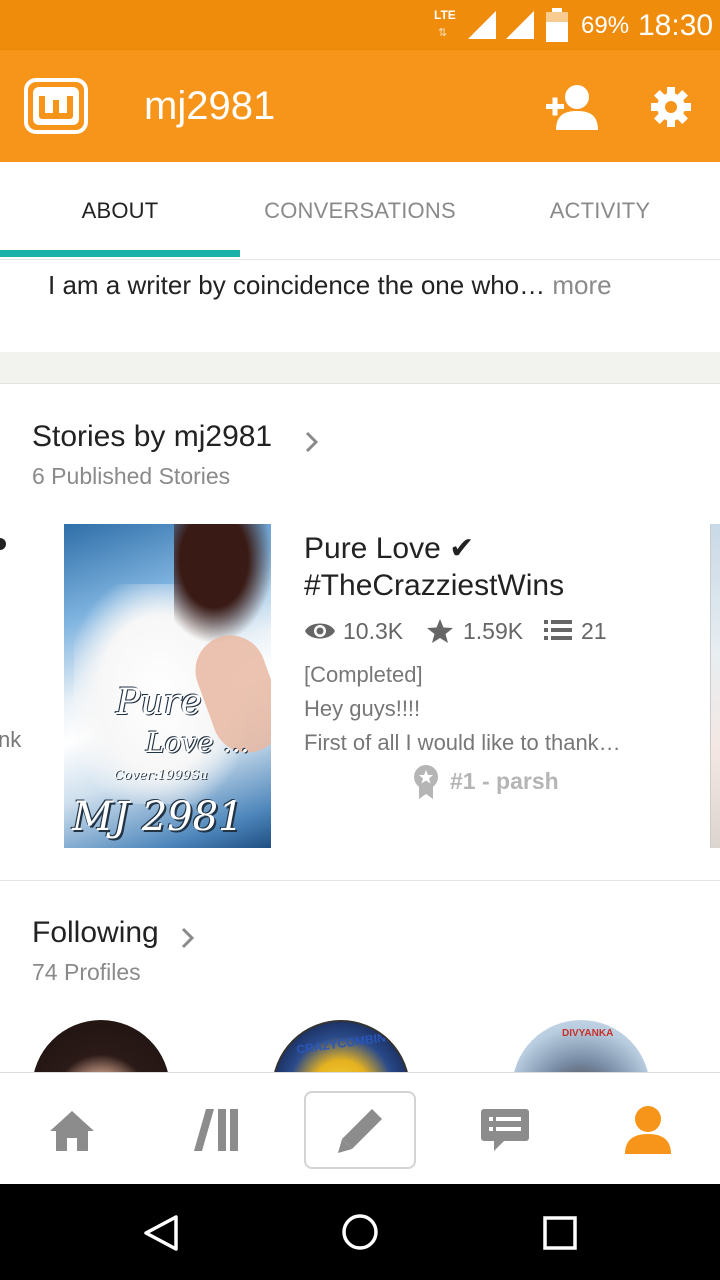 This screenshot has width=720, height=1280. Describe the element at coordinates (557, 25) in the screenshot. I see `battery-icon` at that location.